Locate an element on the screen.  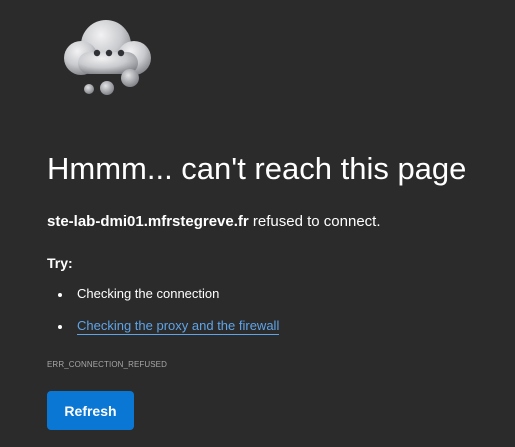
proxy-firewall-link: Checking the proxy and the firewall is located at coordinates (178, 326).